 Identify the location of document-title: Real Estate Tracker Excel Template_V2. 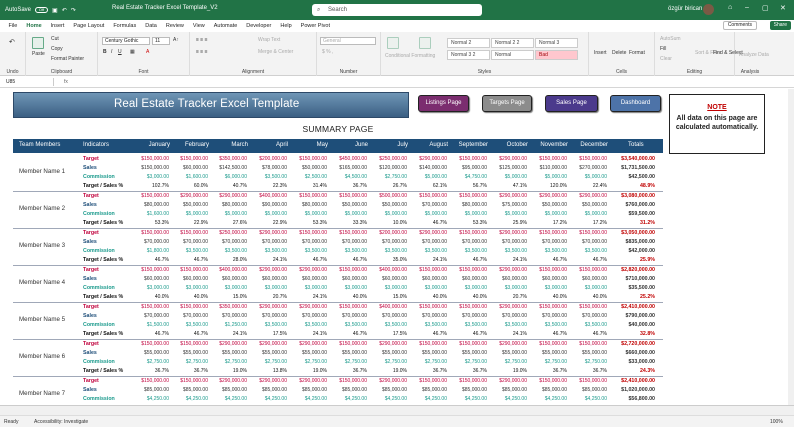
(165, 8).